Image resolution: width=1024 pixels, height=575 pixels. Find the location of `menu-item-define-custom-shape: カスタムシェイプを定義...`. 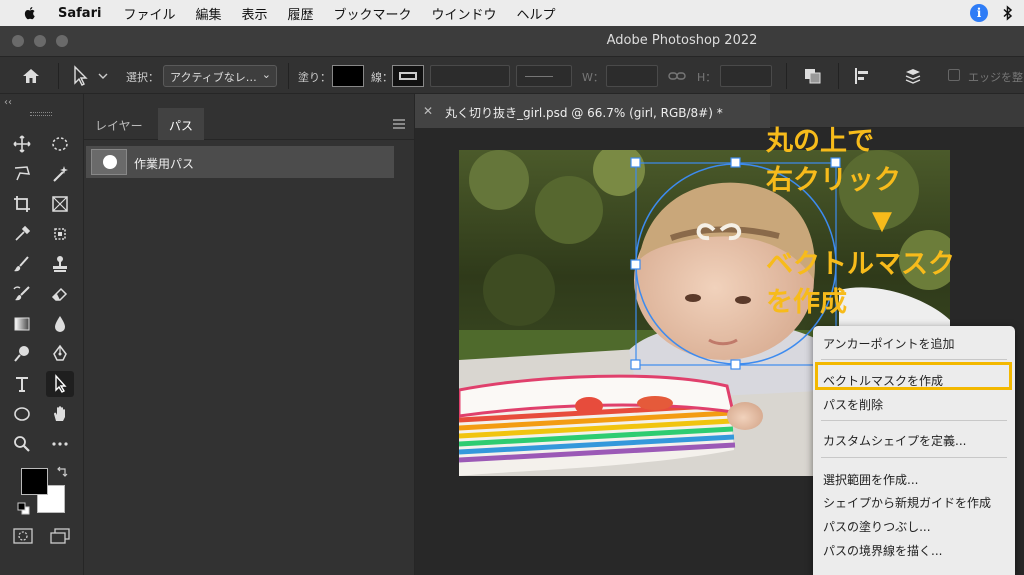

menu-item-define-custom-shape: カスタムシェイプを定義... is located at coordinates (894, 440).